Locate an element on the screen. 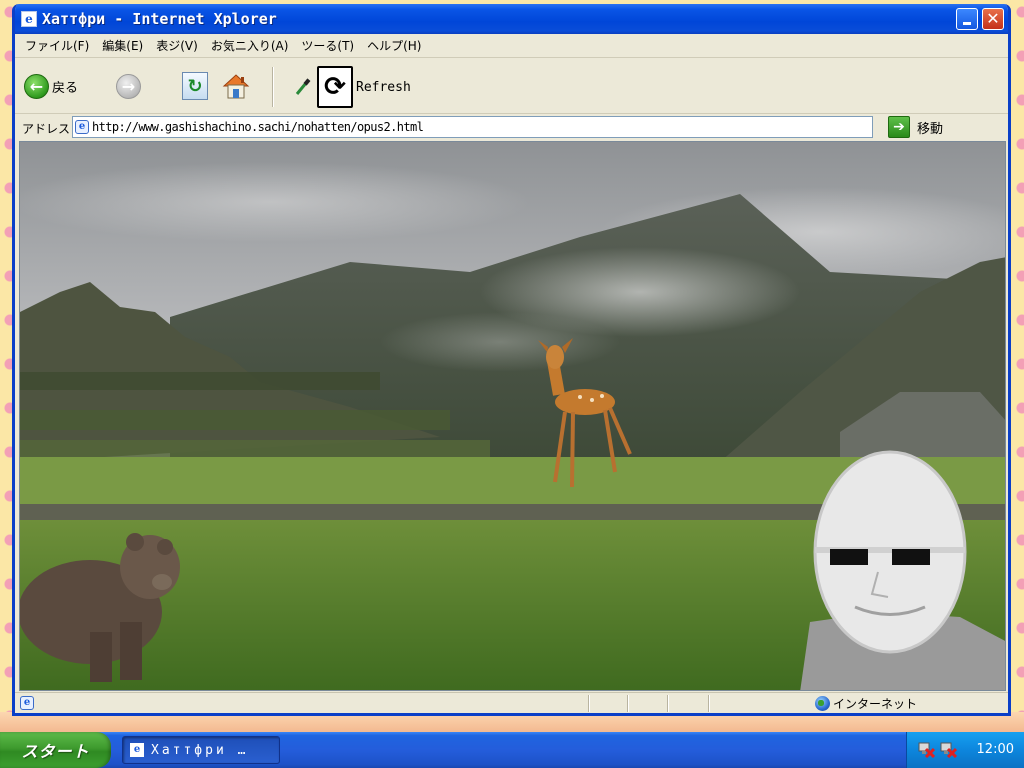 This screenshot has width=1024, height=768. ie-taskbar-icon: e is located at coordinates (137, 750).